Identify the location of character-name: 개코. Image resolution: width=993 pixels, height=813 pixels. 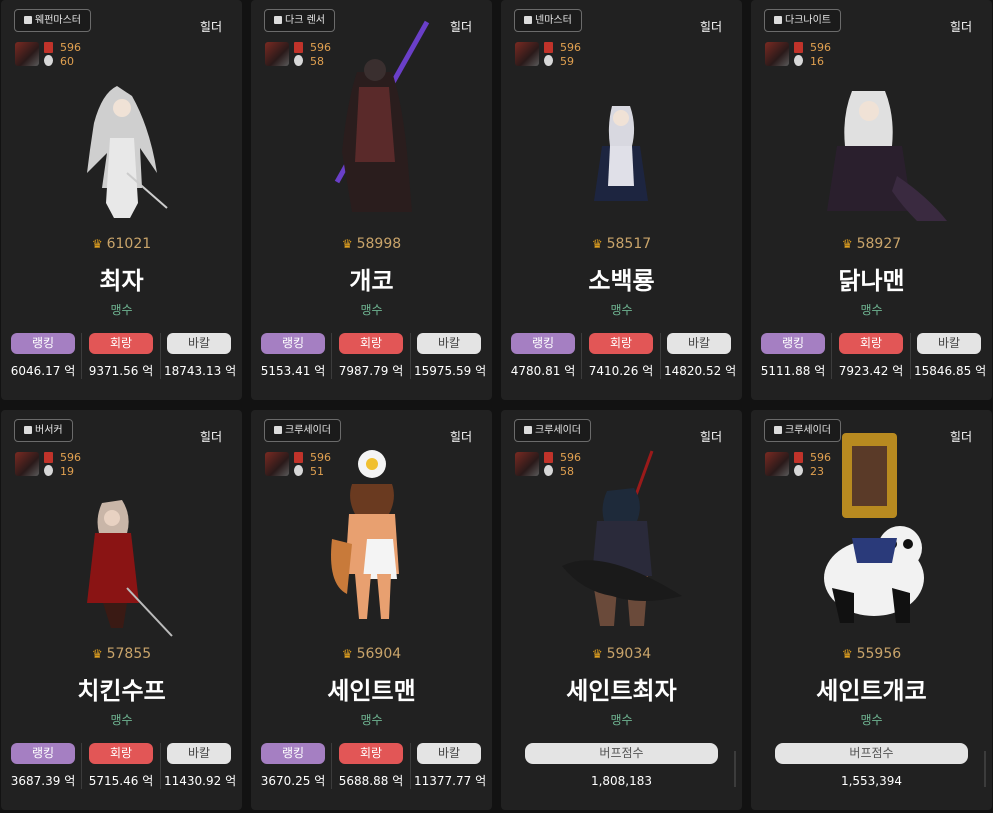
(371, 278).